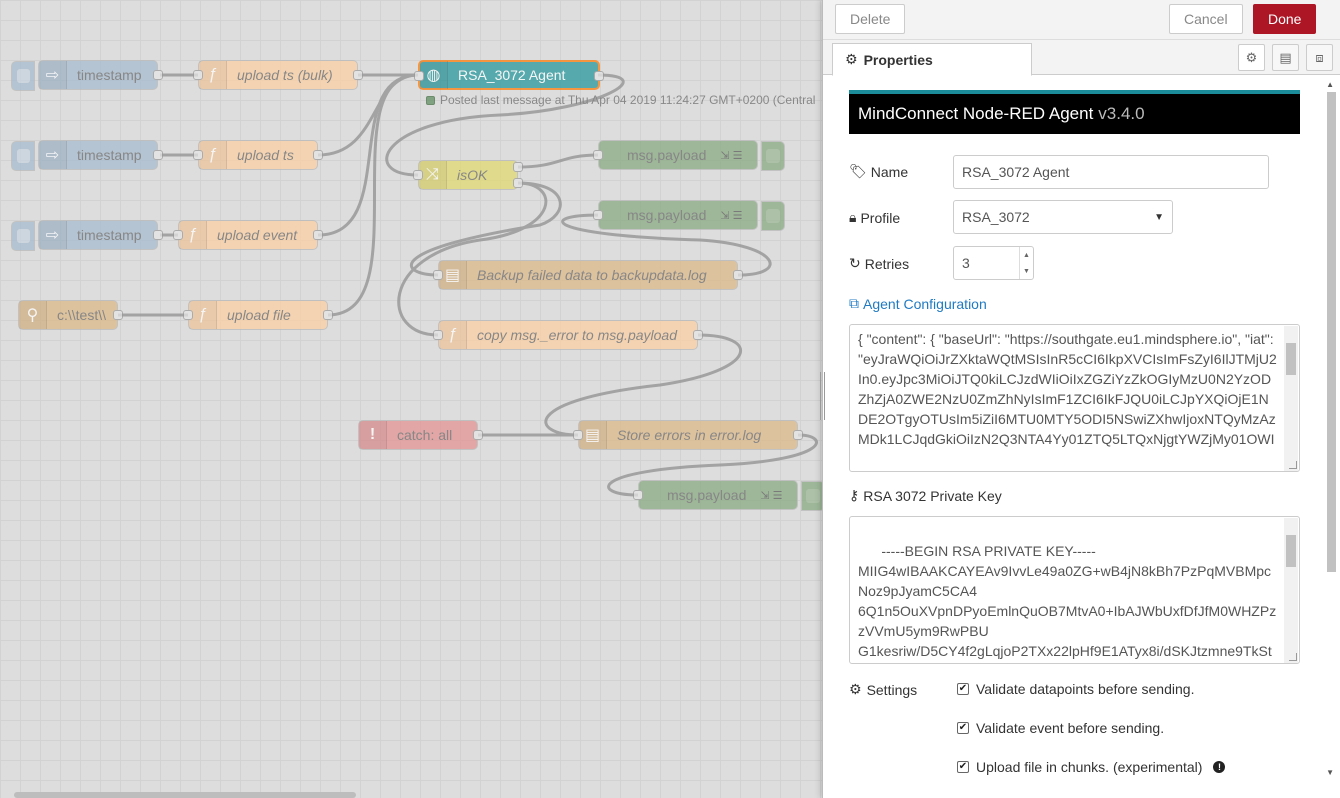 This screenshot has height=798, width=1340. What do you see at coordinates (880, 217) in the screenshot?
I see `profile-label-text: Profile` at bounding box center [880, 217].